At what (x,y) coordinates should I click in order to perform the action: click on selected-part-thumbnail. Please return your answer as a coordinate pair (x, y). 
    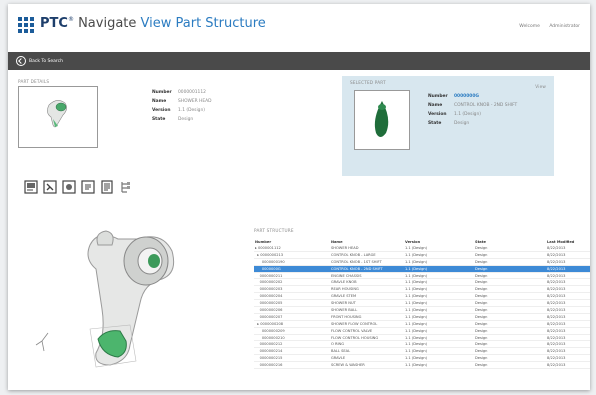
    Looking at the image, I should click on (382, 120).